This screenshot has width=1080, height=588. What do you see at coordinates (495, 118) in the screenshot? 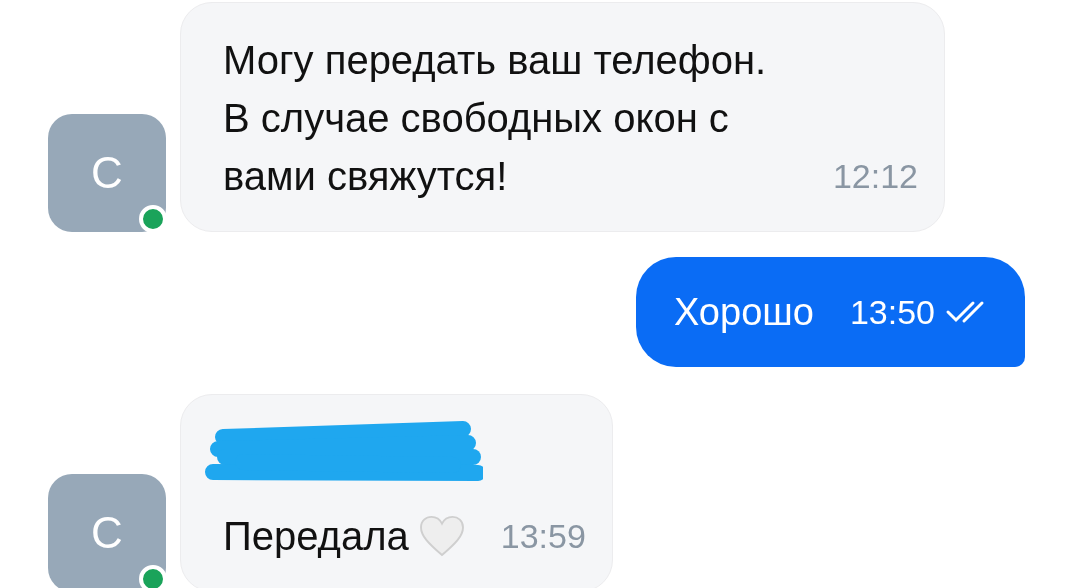
I see `message-text: Могу передать ваш телефон. В случае свободных окон с вами свяжутся!` at bounding box center [495, 118].